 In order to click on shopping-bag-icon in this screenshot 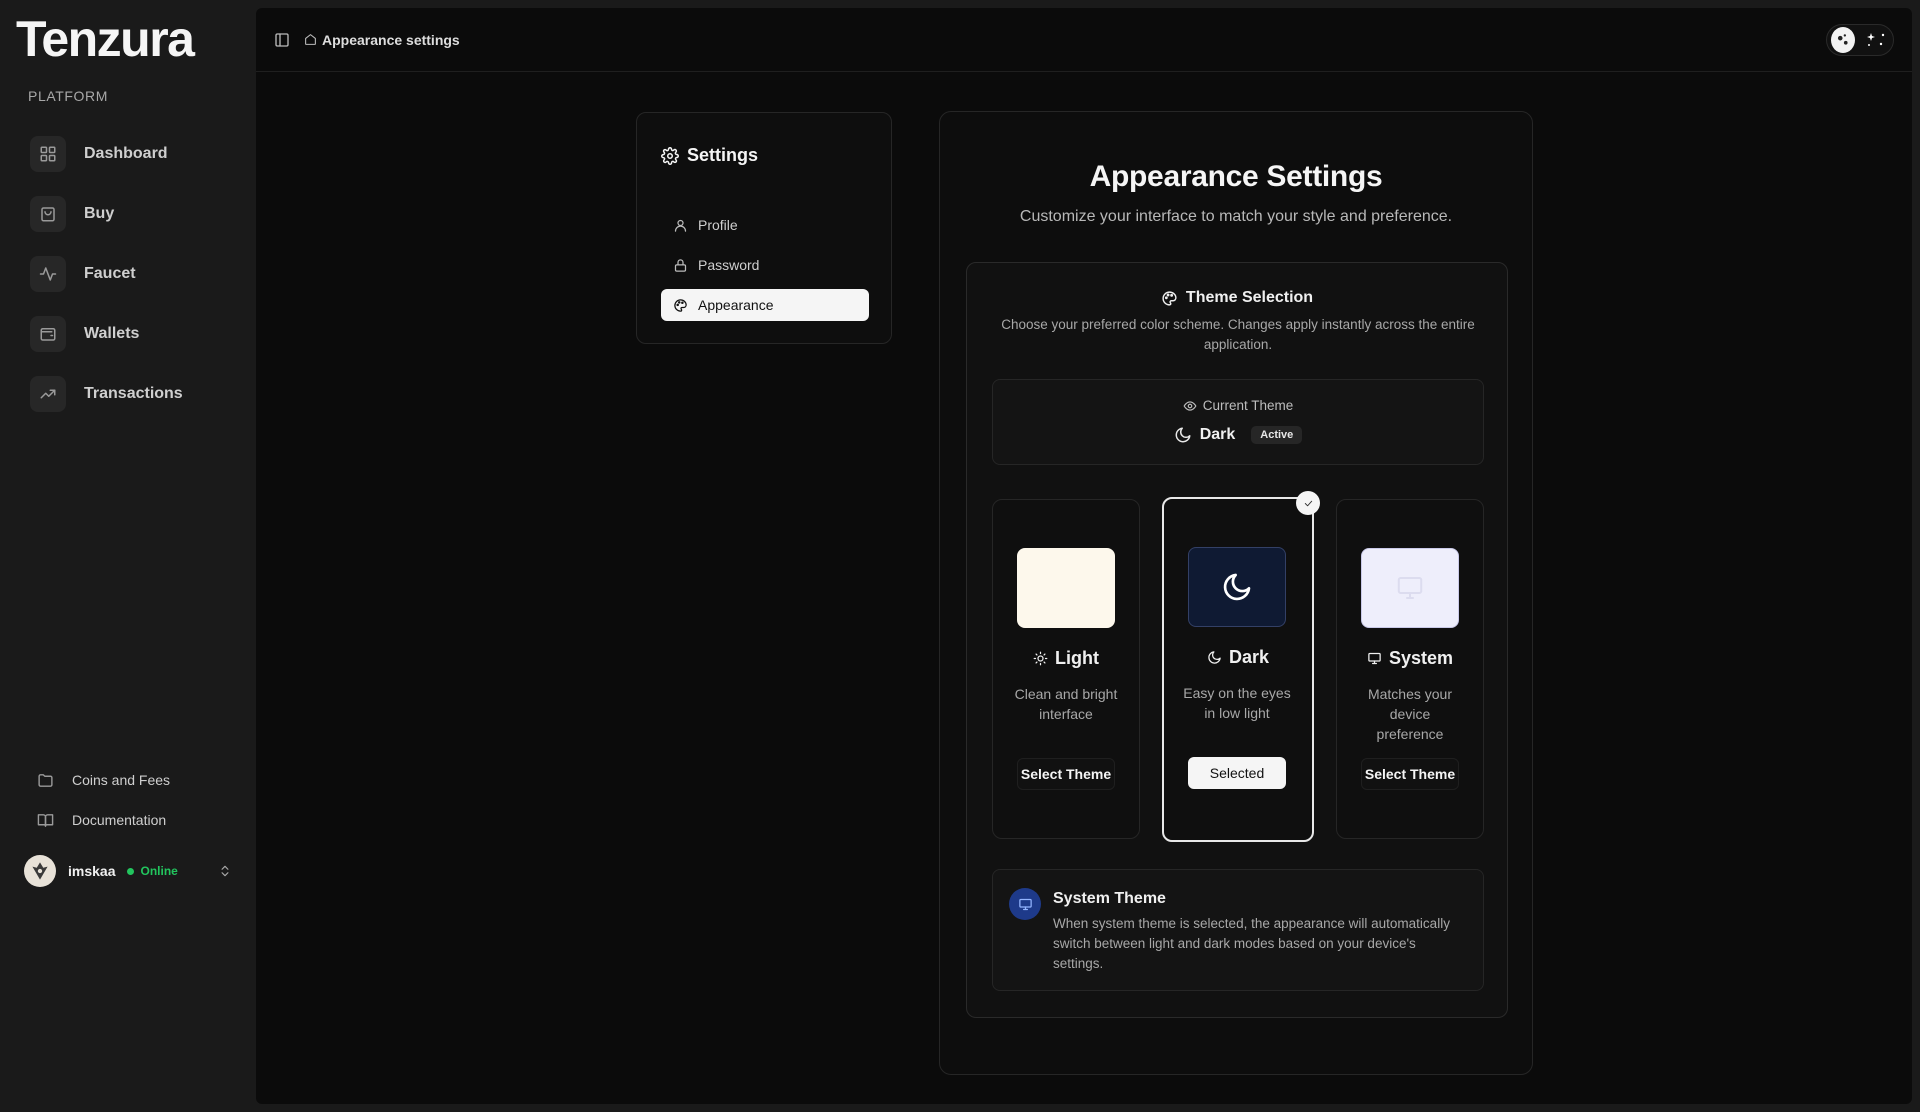, I will do `click(48, 214)`.